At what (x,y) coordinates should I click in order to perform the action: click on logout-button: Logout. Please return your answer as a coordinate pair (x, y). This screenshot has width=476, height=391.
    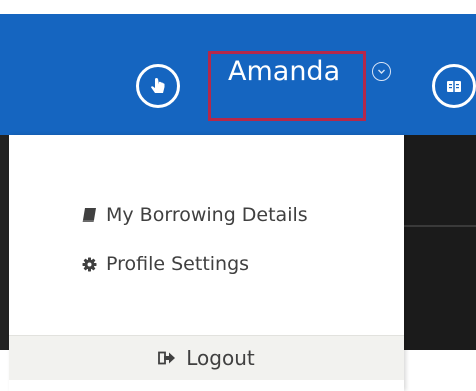
    Looking at the image, I should click on (206, 357).